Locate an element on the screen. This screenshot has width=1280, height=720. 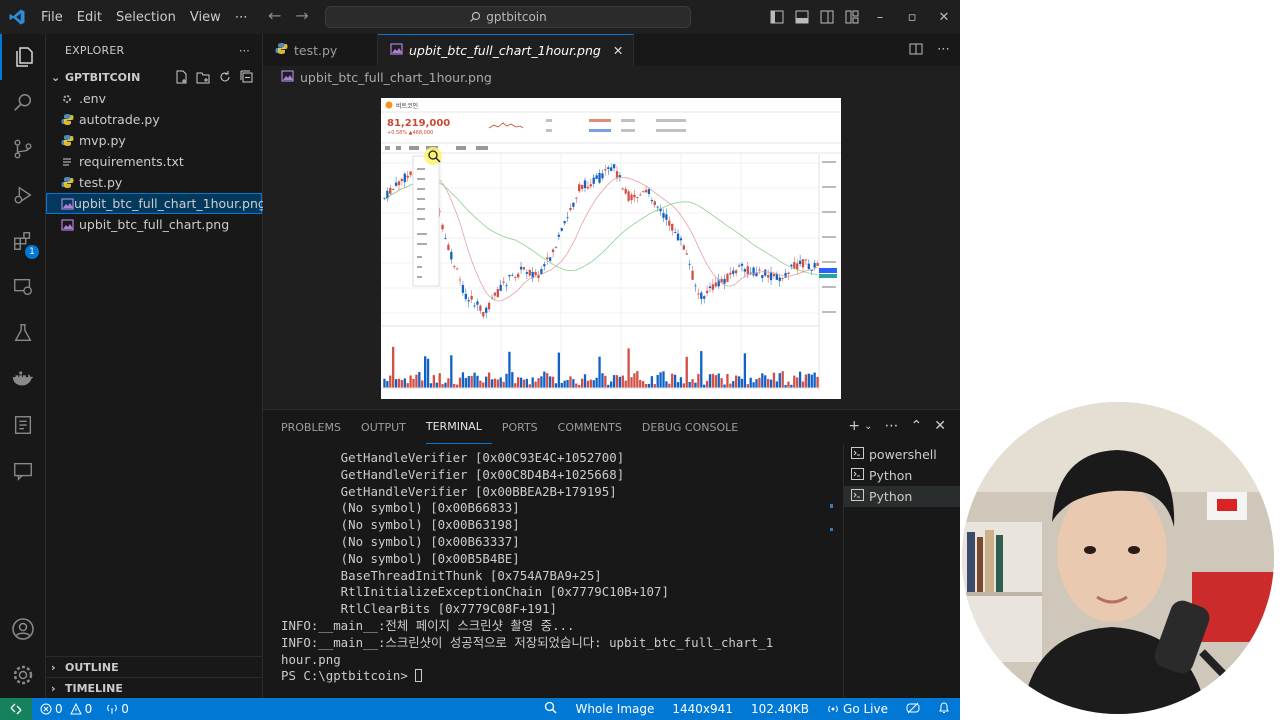
search-view-icon is located at coordinates (23, 103).